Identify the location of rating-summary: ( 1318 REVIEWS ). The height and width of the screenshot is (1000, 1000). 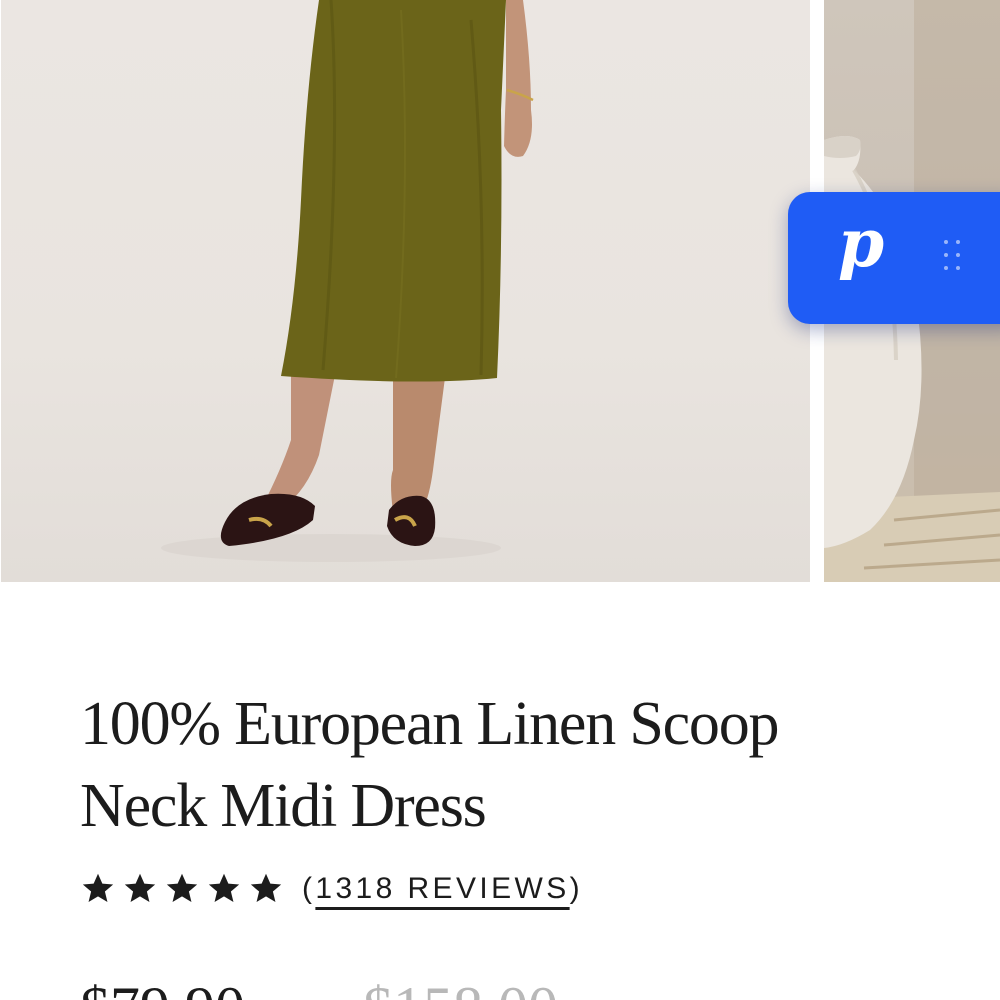
(331, 889).